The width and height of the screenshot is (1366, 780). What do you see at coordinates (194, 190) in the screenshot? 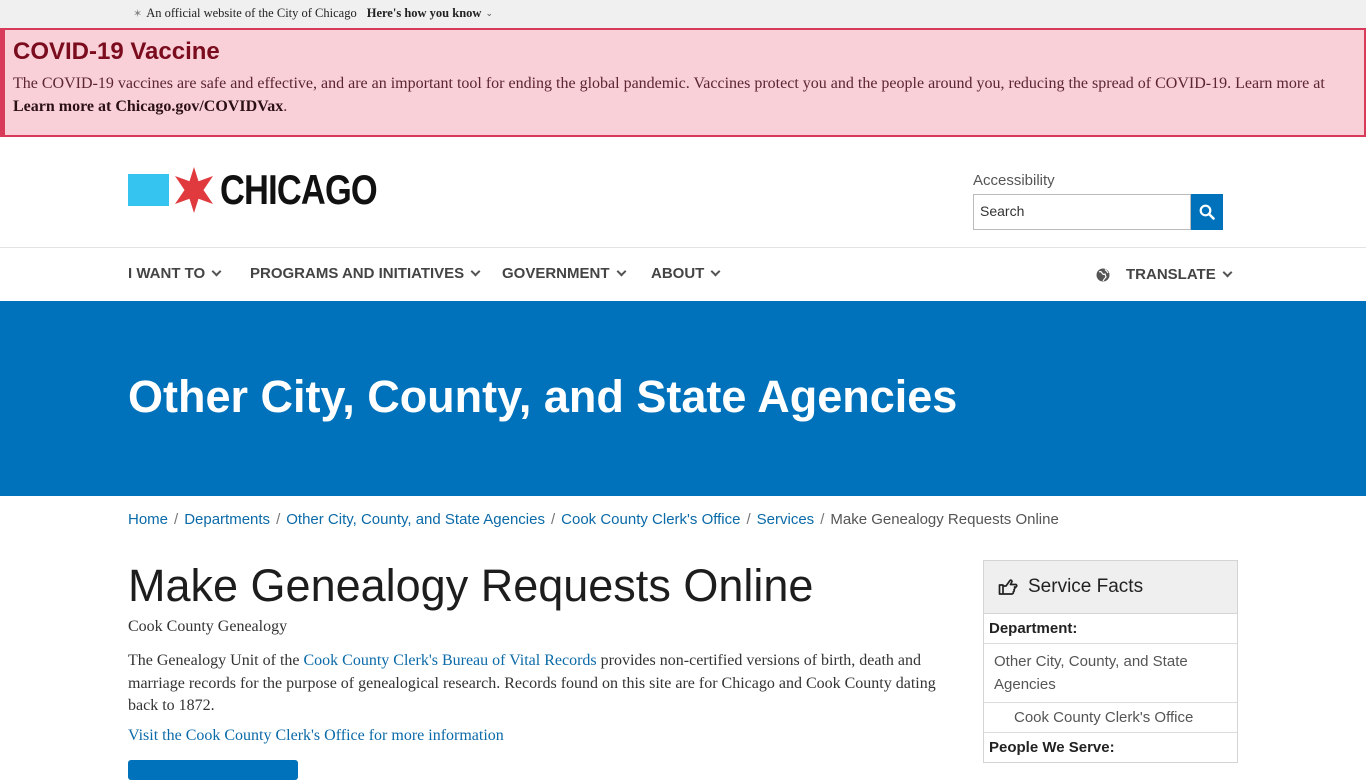
I see `red-star-icon` at bounding box center [194, 190].